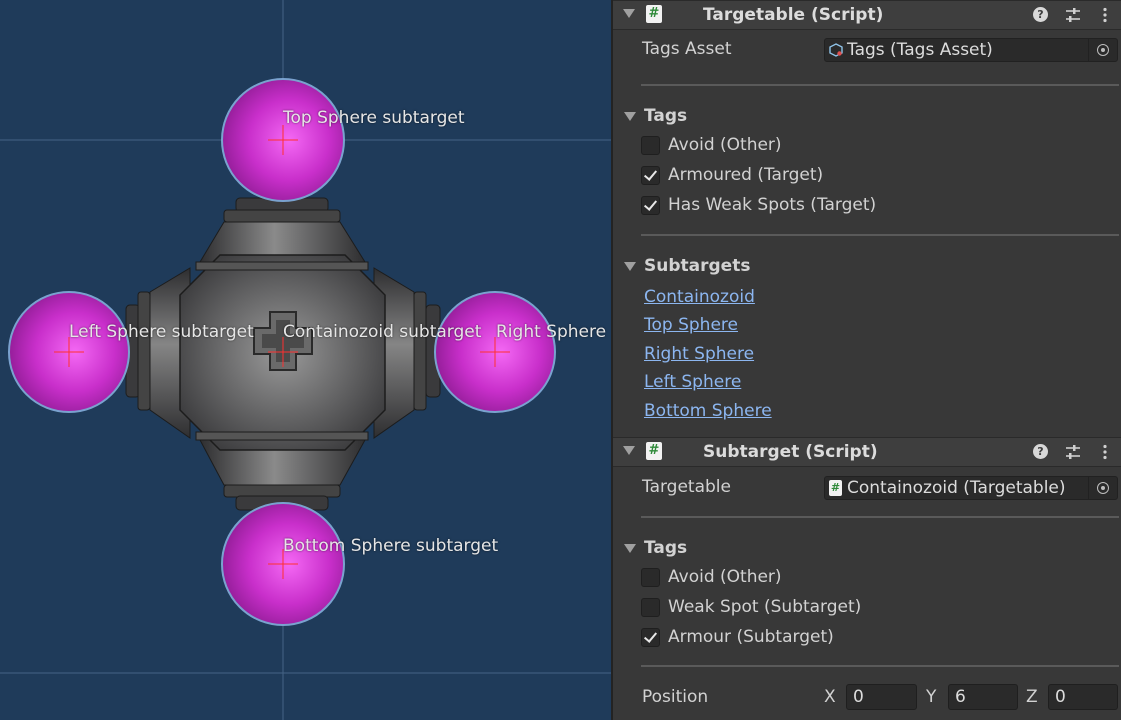 The height and width of the screenshot is (720, 1121). What do you see at coordinates (650, 175) in the screenshot?
I see `tag-checkbox-armoured` at bounding box center [650, 175].